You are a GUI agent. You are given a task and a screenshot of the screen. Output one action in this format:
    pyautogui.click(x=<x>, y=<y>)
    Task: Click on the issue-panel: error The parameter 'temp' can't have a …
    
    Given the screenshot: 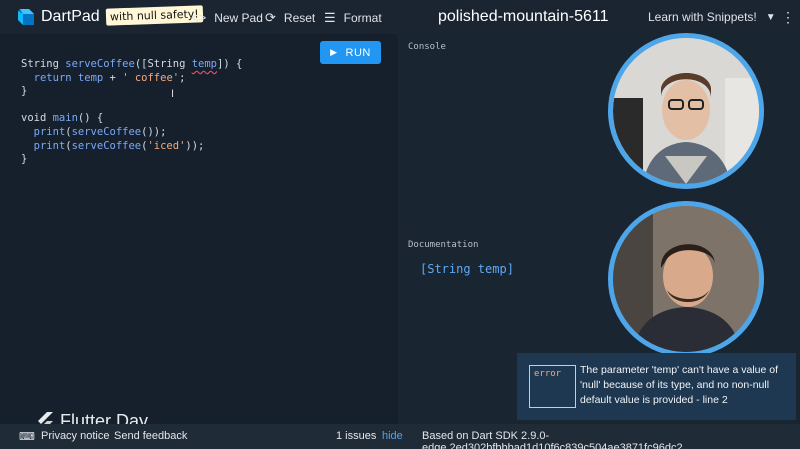 What is the action you would take?
    pyautogui.click(x=656, y=386)
    